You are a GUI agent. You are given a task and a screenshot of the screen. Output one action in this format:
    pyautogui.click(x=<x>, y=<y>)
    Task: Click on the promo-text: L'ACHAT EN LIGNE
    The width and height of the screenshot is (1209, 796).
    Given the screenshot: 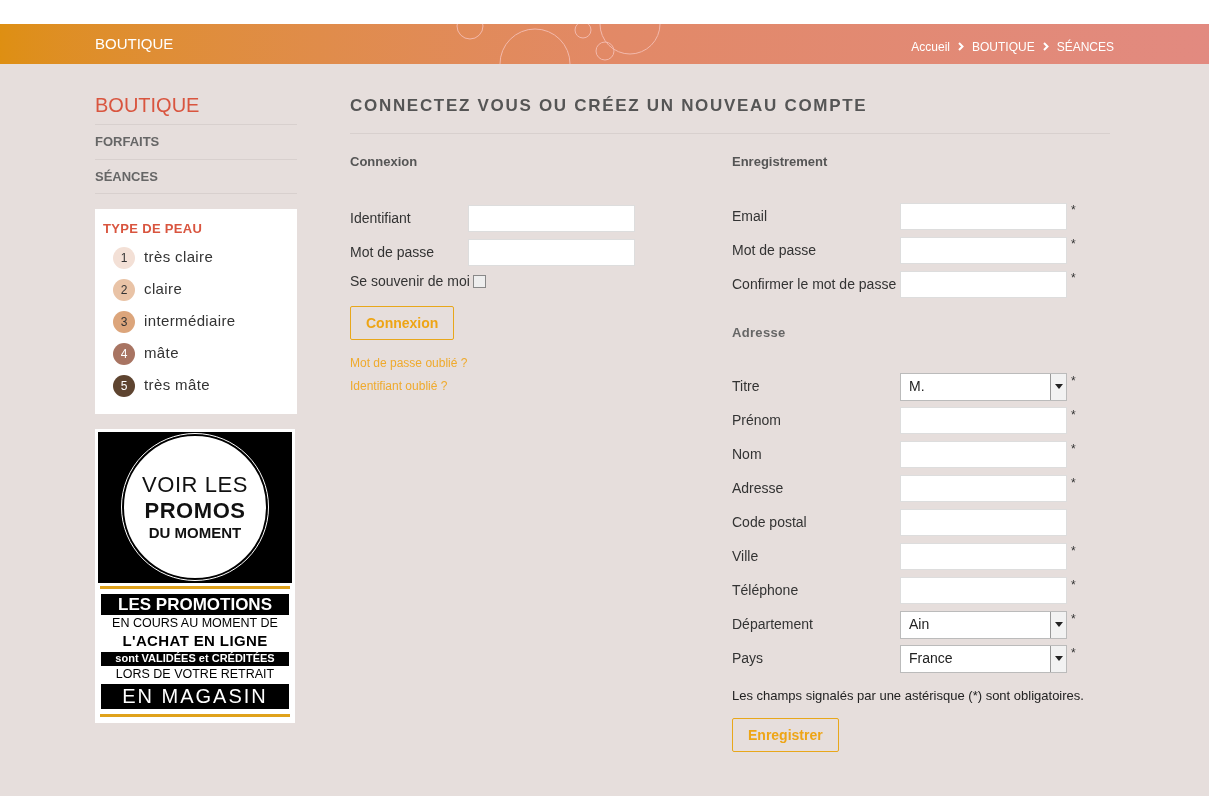 What is the action you would take?
    pyautogui.click(x=195, y=642)
    